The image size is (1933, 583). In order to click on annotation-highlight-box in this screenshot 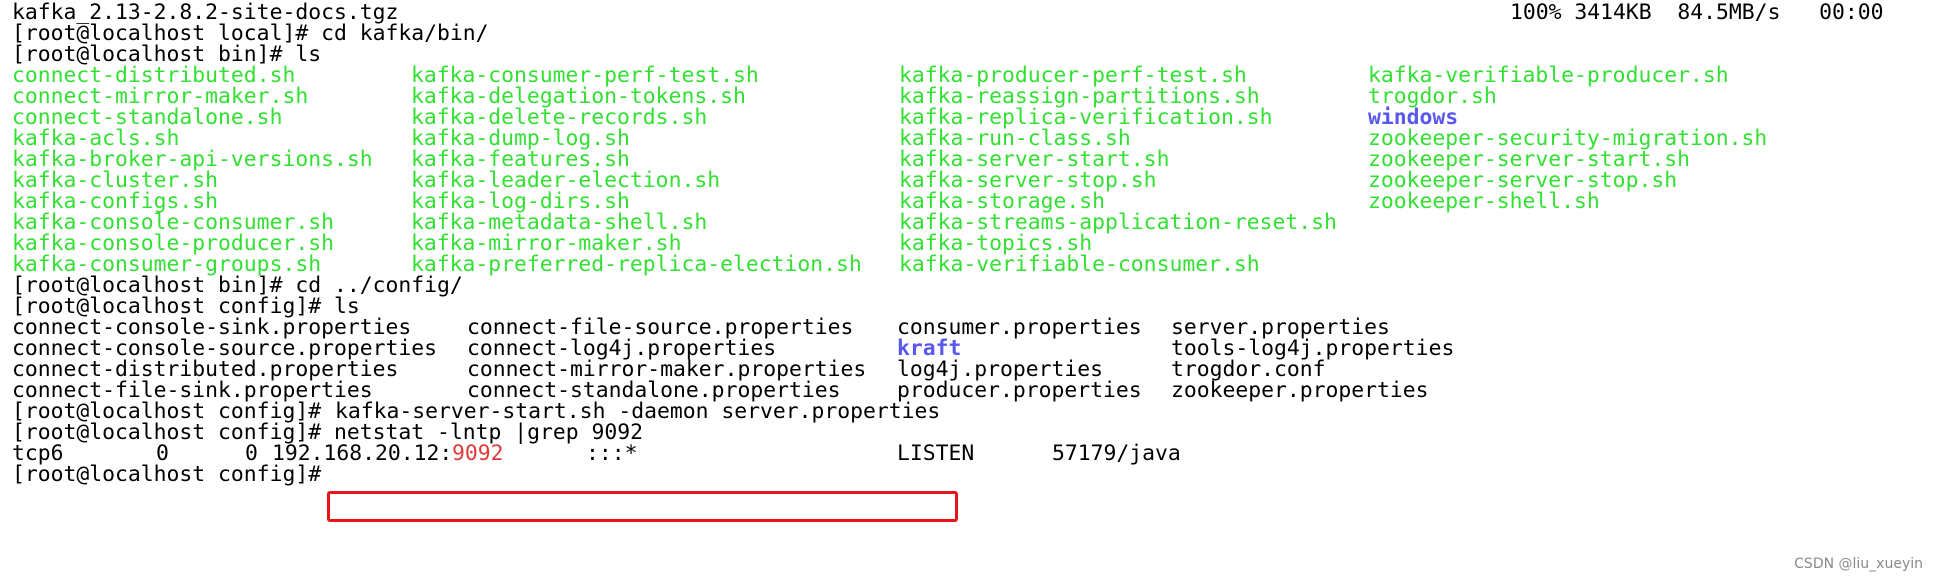, I will do `click(642, 506)`.